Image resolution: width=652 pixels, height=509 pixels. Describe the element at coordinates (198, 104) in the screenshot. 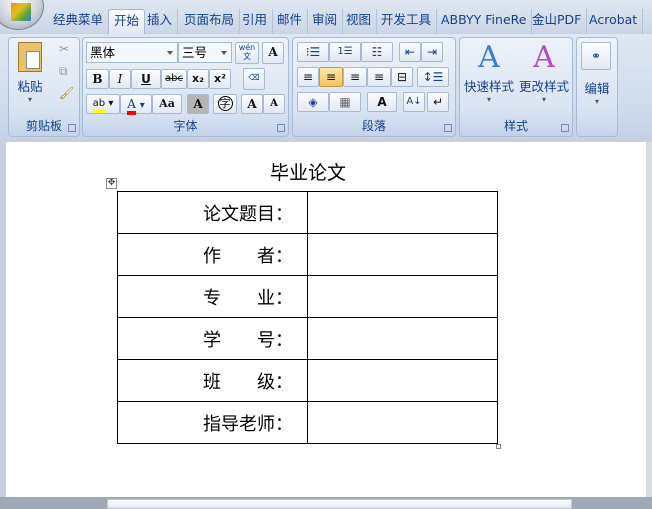

I see `character-shading-button: A` at that location.